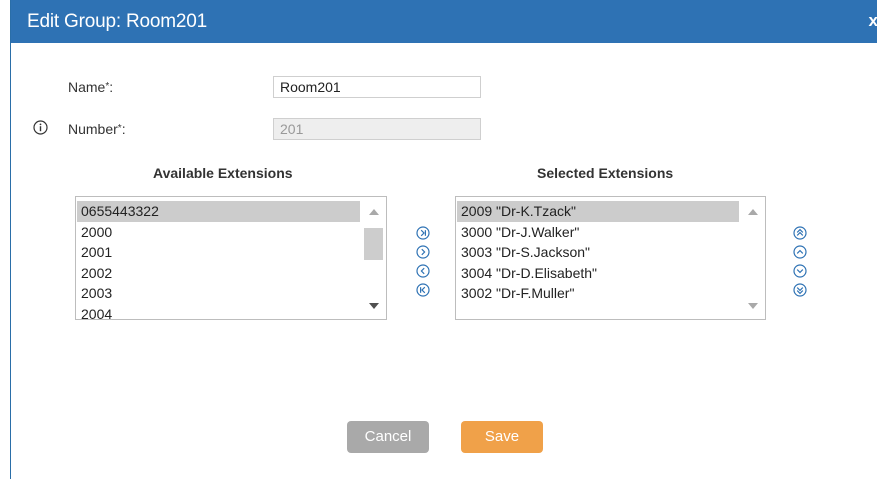 The width and height of the screenshot is (877, 479). What do you see at coordinates (598, 273) in the screenshot?
I see `list-item: 3004 "Dr-D.Elisabeth"` at bounding box center [598, 273].